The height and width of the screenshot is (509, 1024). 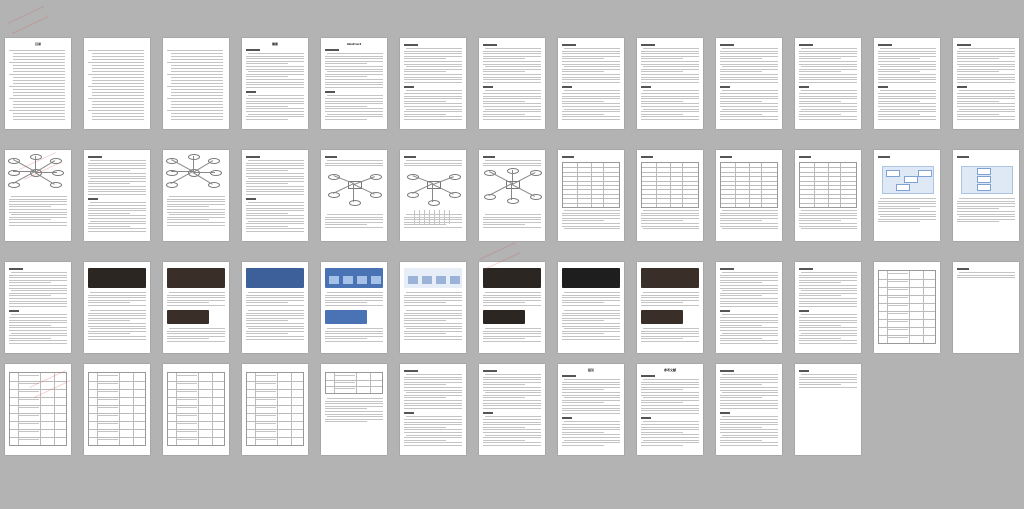 I want to click on document-page-thumbnail: Abstract, so click(x=354, y=83).